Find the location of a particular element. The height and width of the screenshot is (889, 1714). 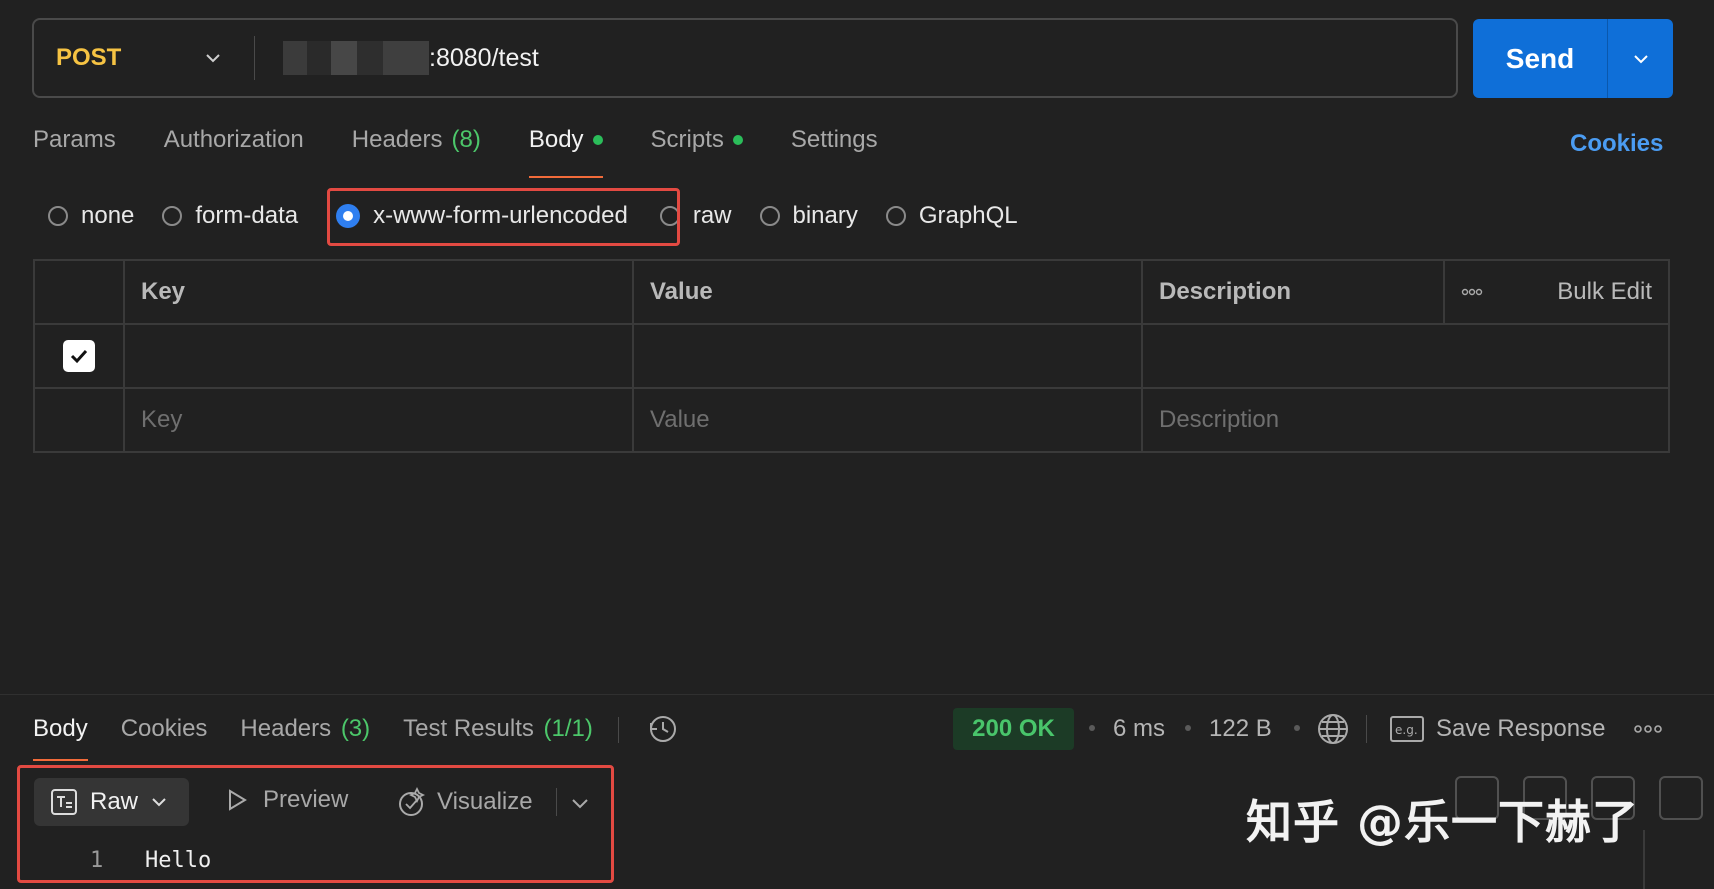

tab-body: Body is located at coordinates (565, 152).